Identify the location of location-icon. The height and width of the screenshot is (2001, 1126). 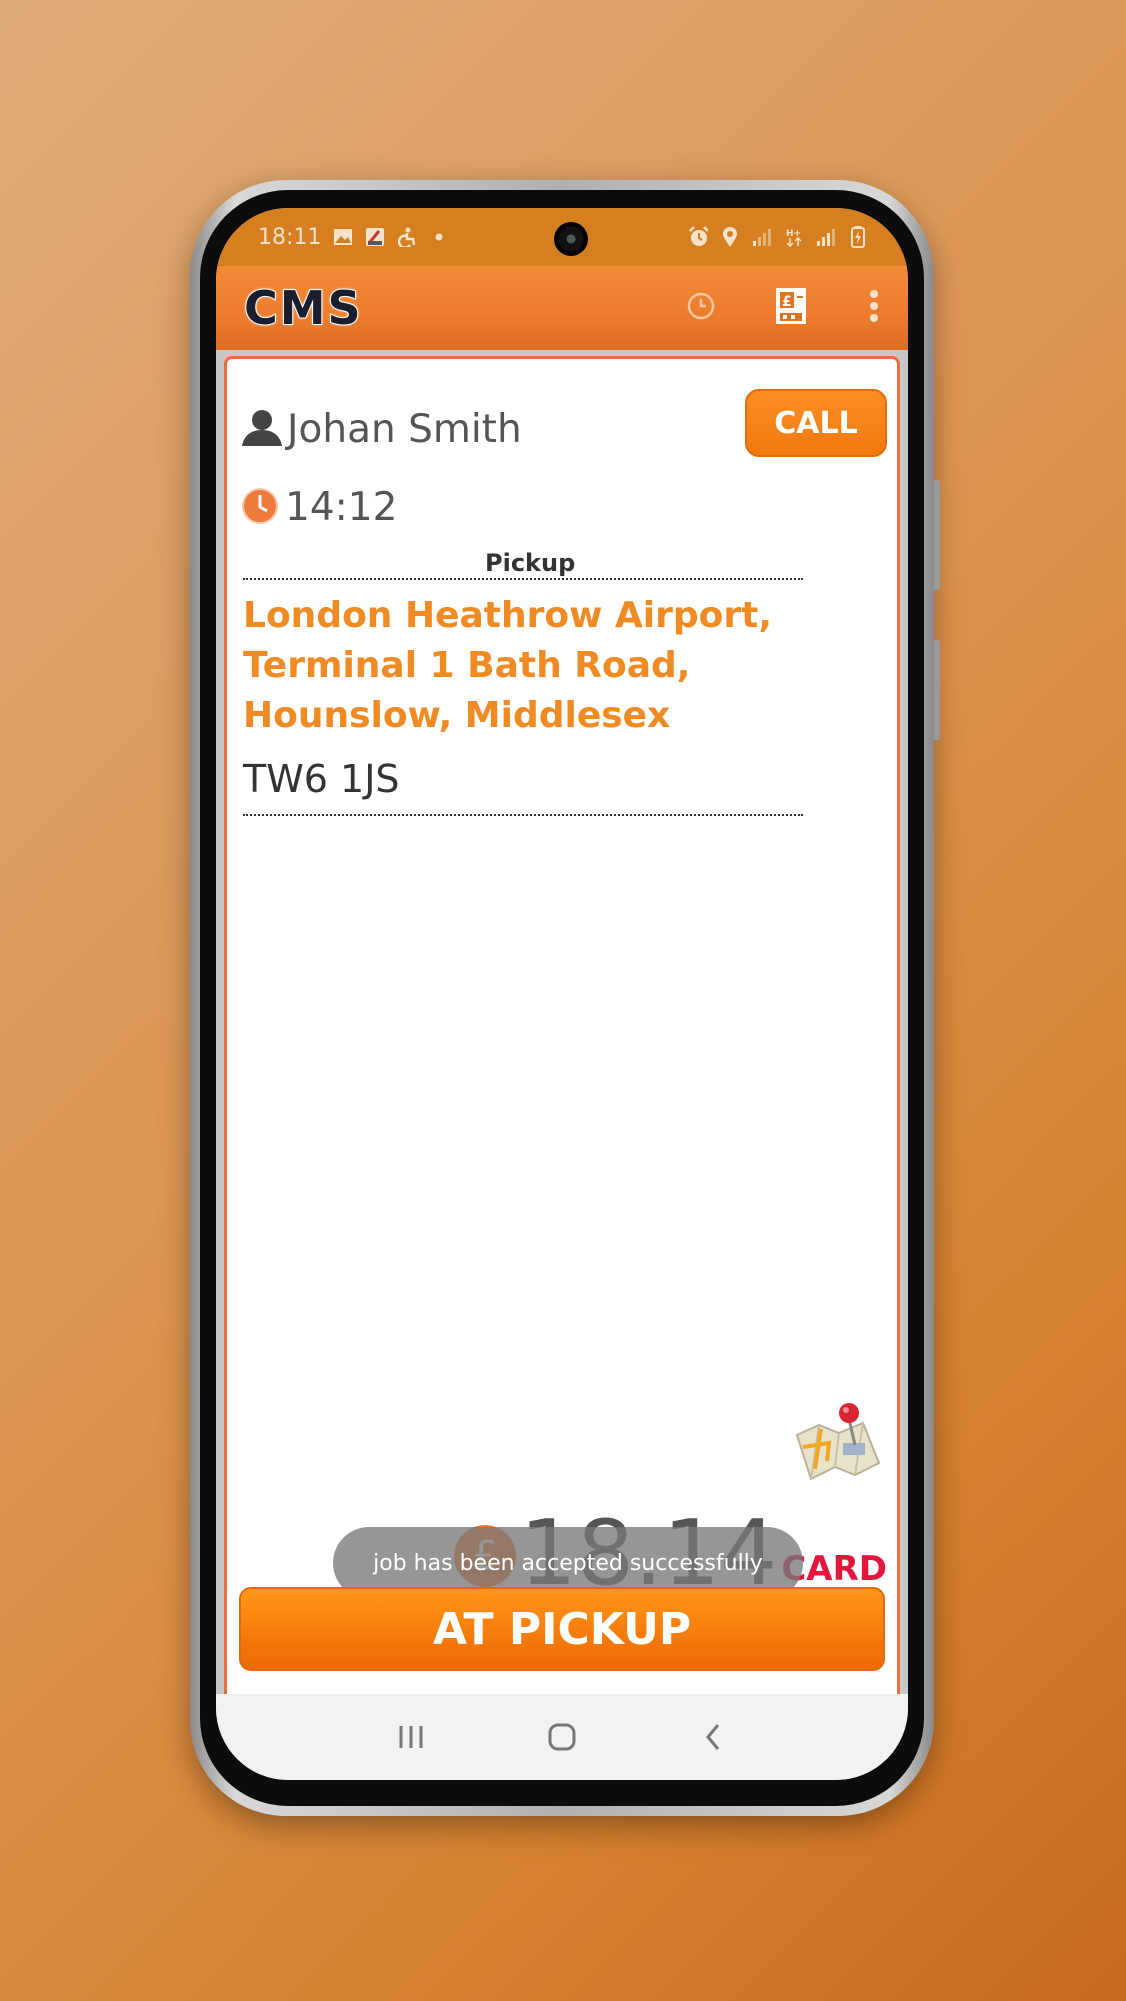
(730, 237).